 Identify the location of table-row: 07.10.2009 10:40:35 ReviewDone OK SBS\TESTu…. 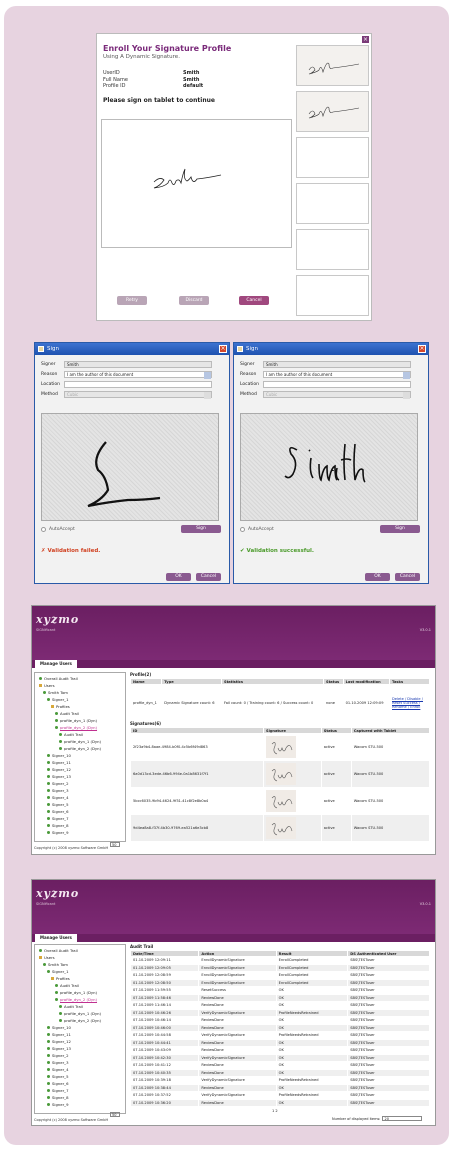
(279, 1072).